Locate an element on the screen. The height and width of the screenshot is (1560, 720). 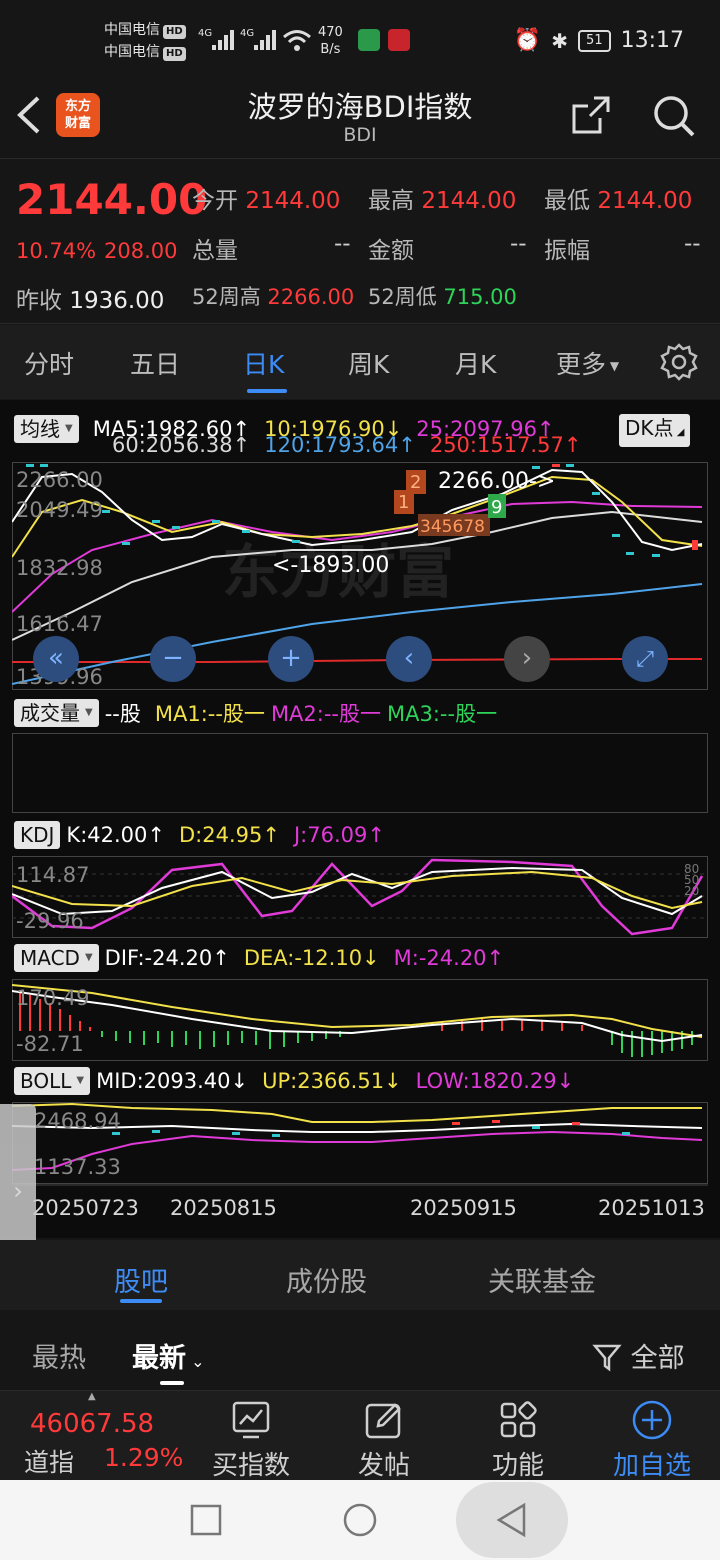
plus-icon: + is located at coordinates (291, 658).